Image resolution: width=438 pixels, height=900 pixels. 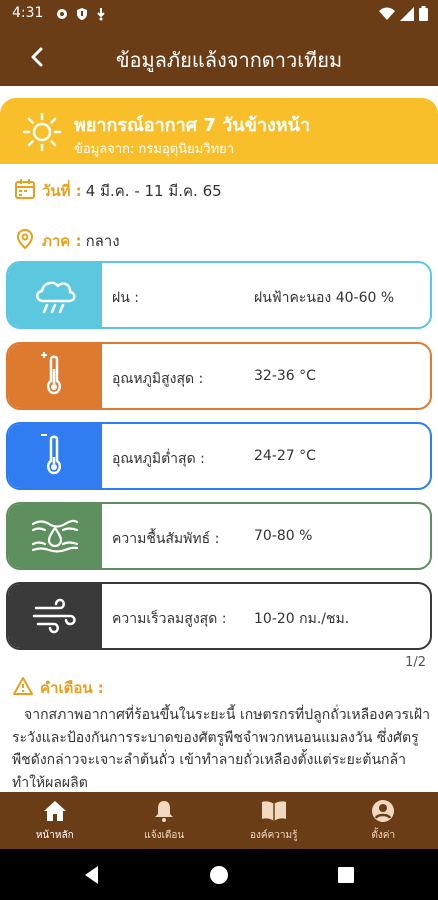 I want to click on wind-value: 10-20 กม./ชม., so click(x=302, y=619).